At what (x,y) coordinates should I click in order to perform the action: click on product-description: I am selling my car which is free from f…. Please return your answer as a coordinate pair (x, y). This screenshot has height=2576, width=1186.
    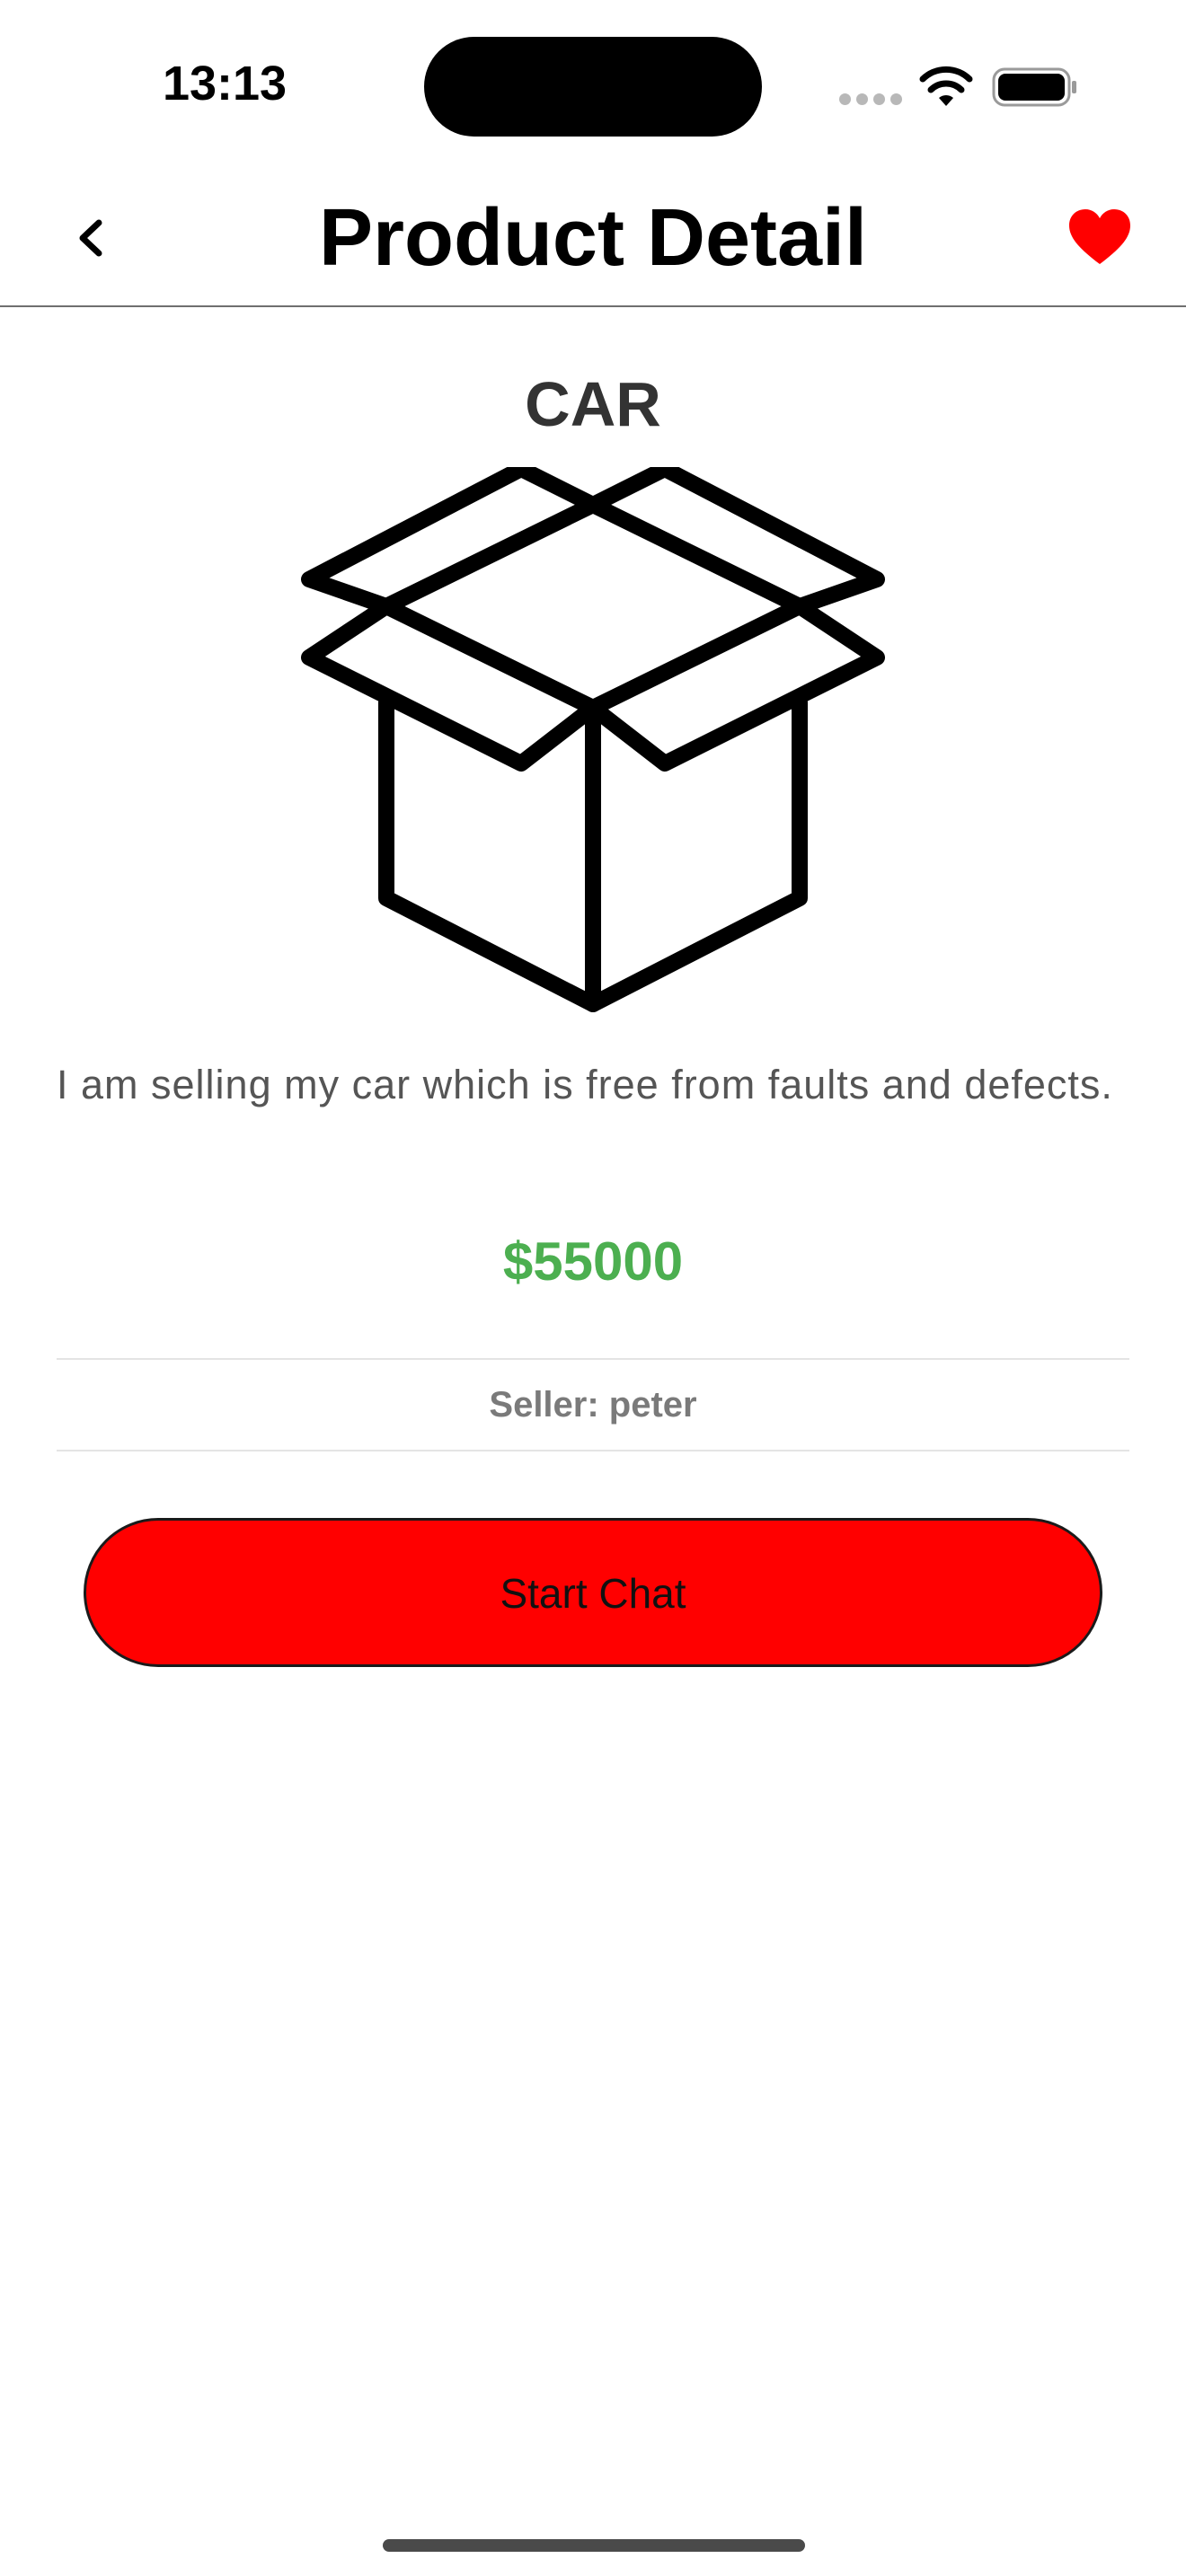
    Looking at the image, I should click on (585, 1084).